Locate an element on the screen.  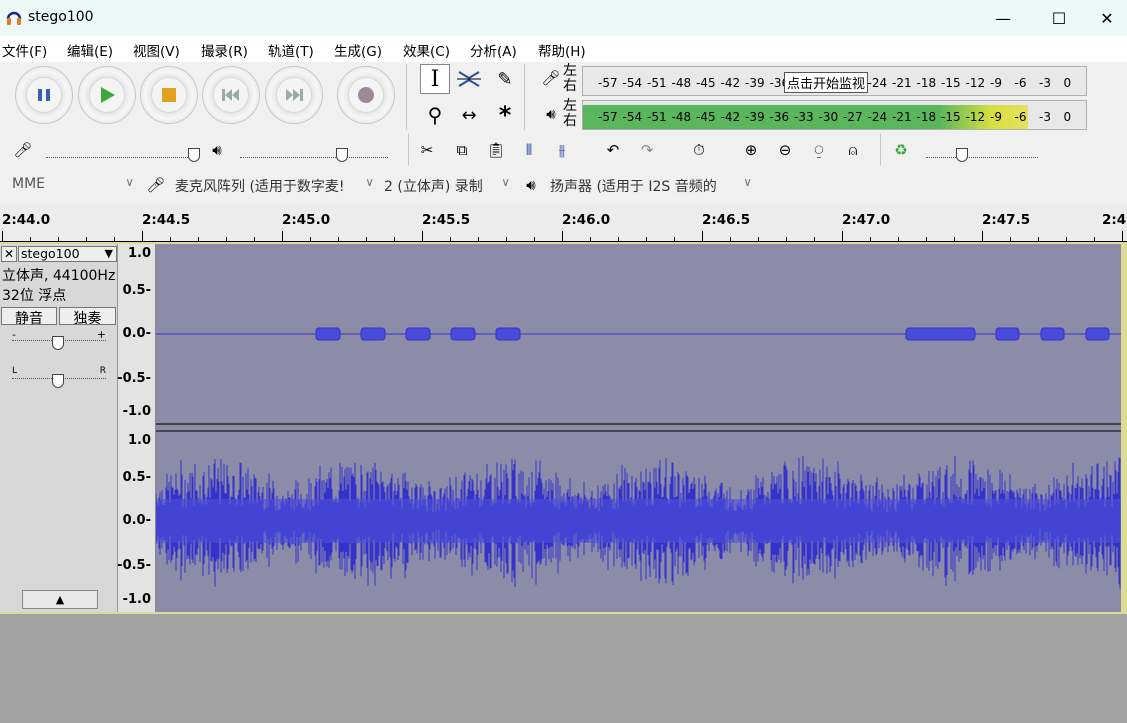
play-meter-button: 🔊︎ is located at coordinates (551, 114).